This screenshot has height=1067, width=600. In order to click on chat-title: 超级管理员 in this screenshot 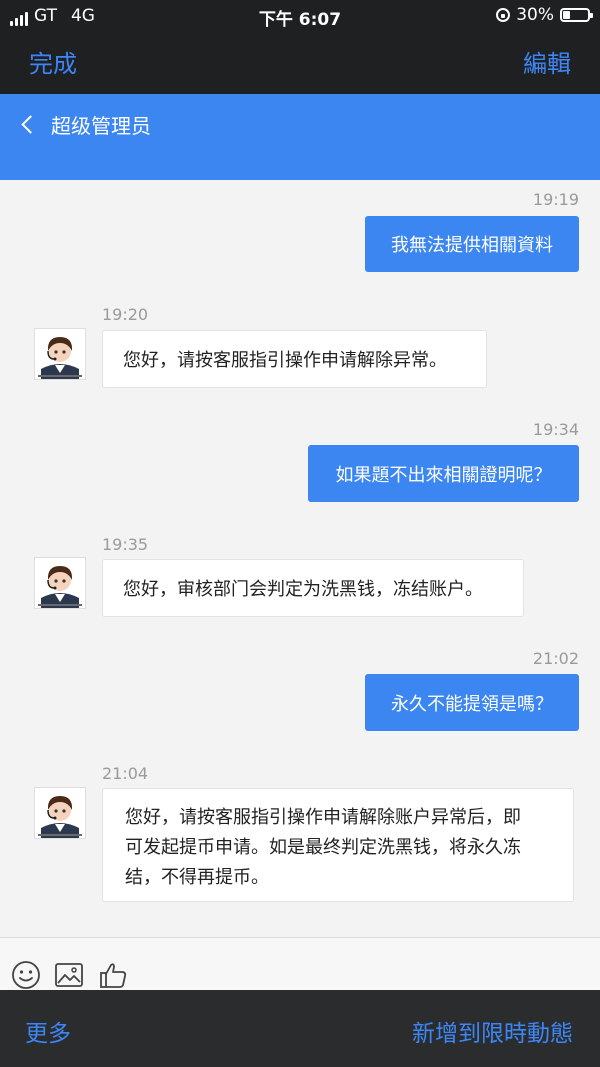, I will do `click(101, 125)`.